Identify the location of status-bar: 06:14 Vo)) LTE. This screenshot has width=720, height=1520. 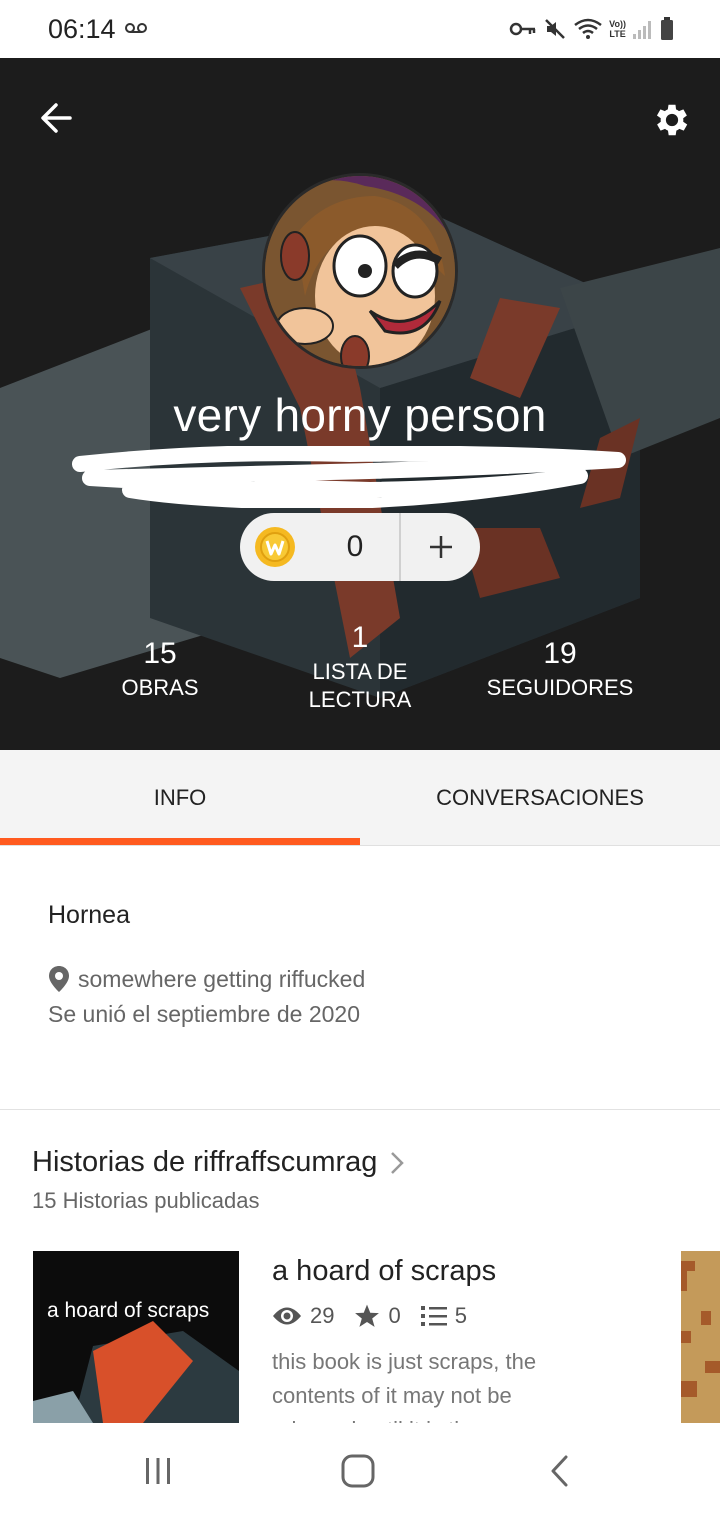
(360, 29).